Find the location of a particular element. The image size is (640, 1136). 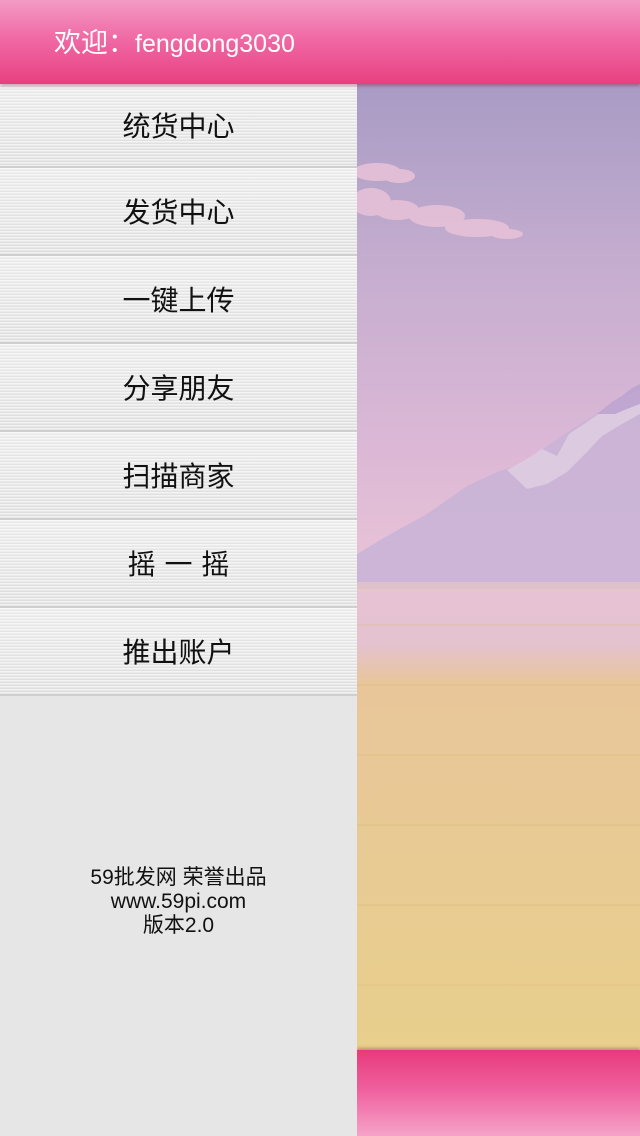

menu-item-label: 推出账户 is located at coordinates (178, 652).